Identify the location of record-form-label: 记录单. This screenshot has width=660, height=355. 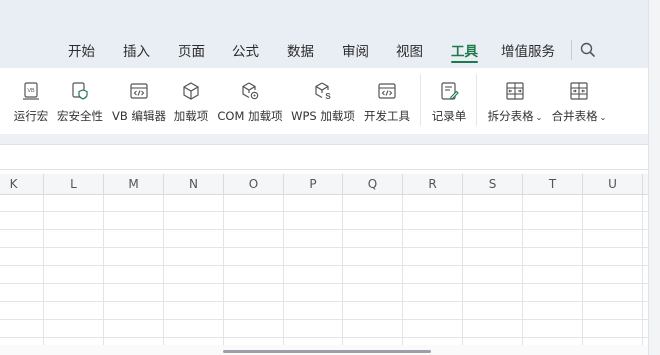
(449, 116).